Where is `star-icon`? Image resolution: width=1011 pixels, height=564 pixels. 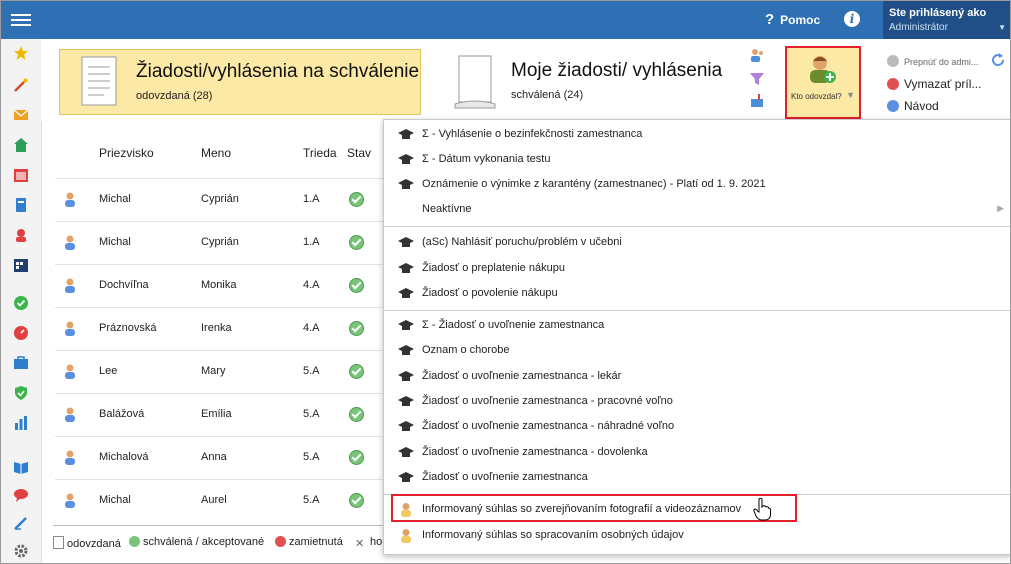 star-icon is located at coordinates (21, 53).